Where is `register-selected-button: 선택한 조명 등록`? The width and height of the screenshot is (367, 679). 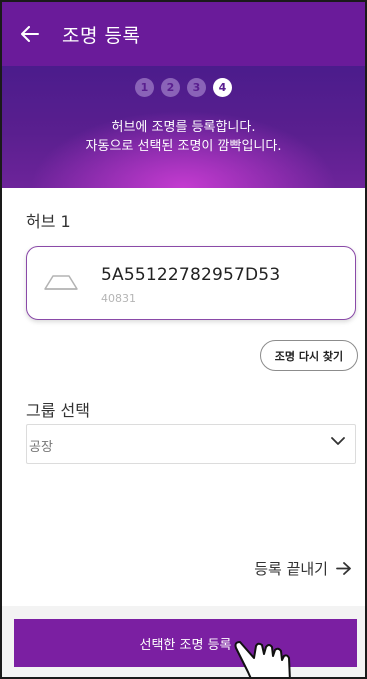
register-selected-button: 선택한 조명 등록 is located at coordinates (185, 643).